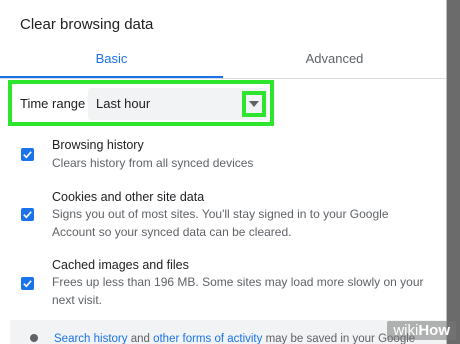 The image size is (460, 344). Describe the element at coordinates (140, 338) in the screenshot. I see `footer-text-part: and` at that location.